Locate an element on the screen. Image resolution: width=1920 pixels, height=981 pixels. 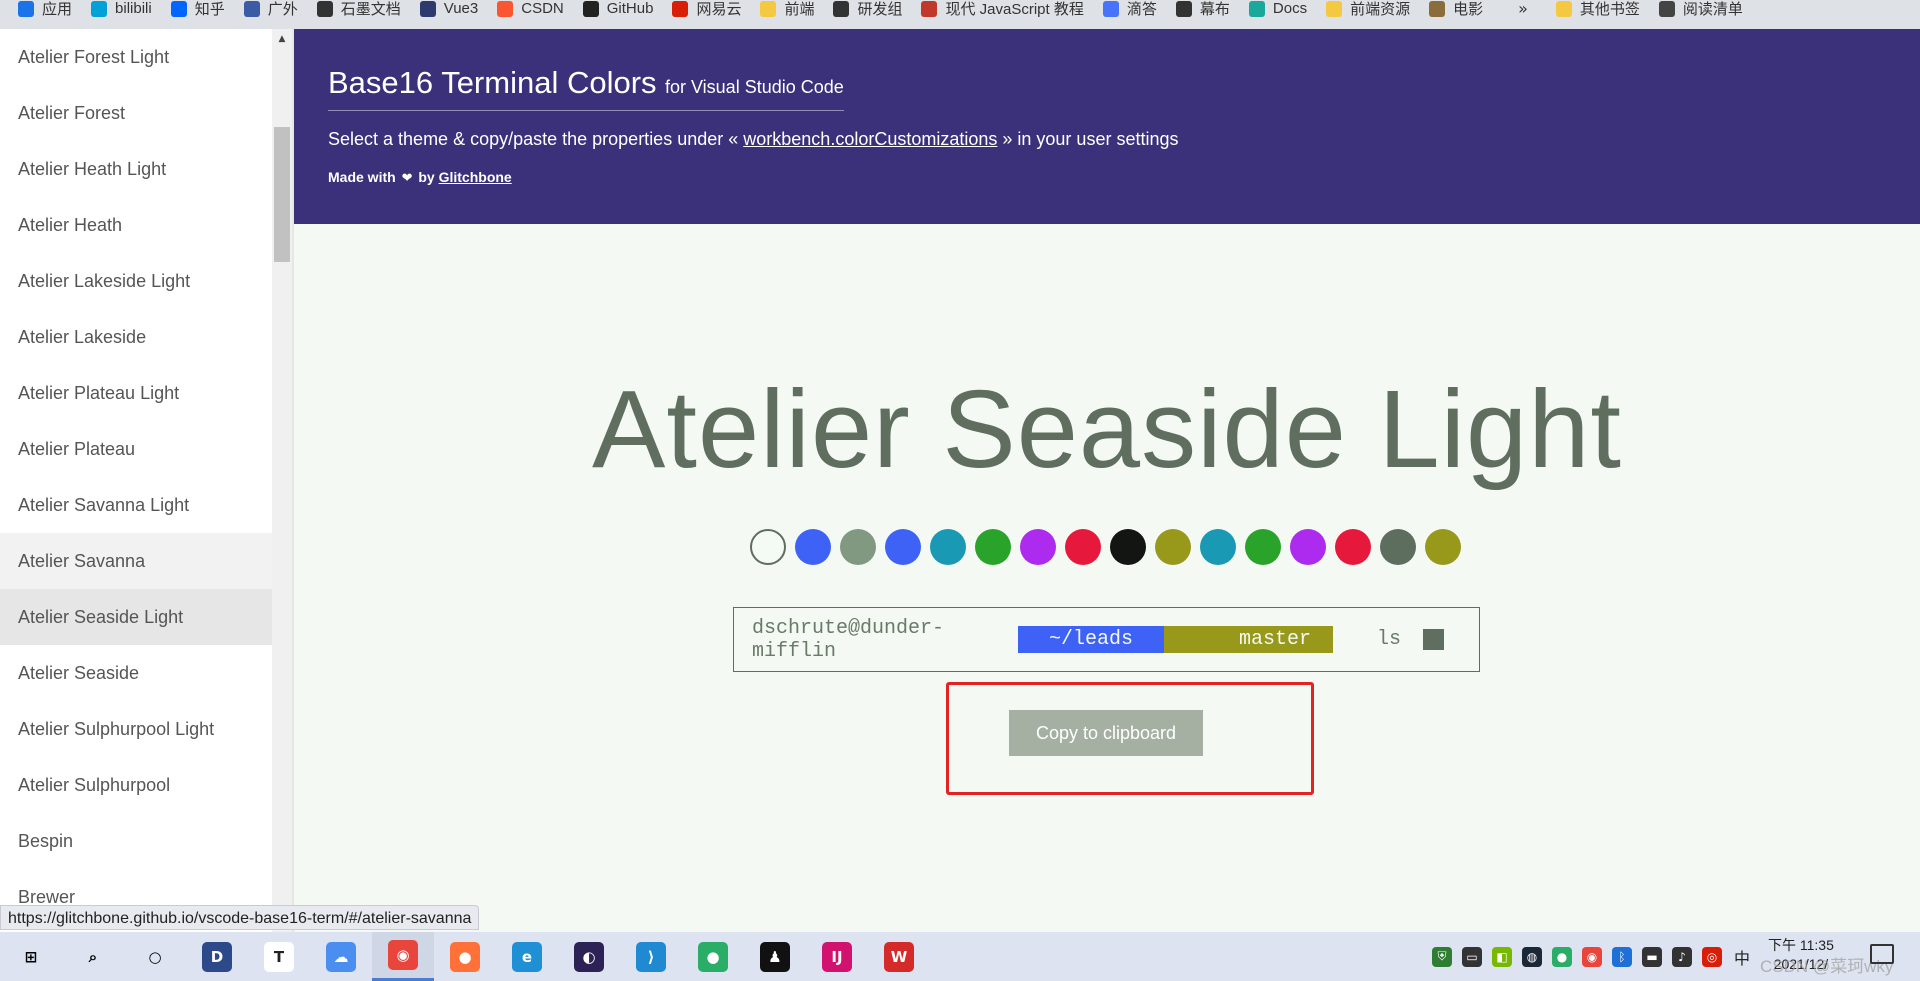
bookmark-label: 前端 is located at coordinates (799, 9).